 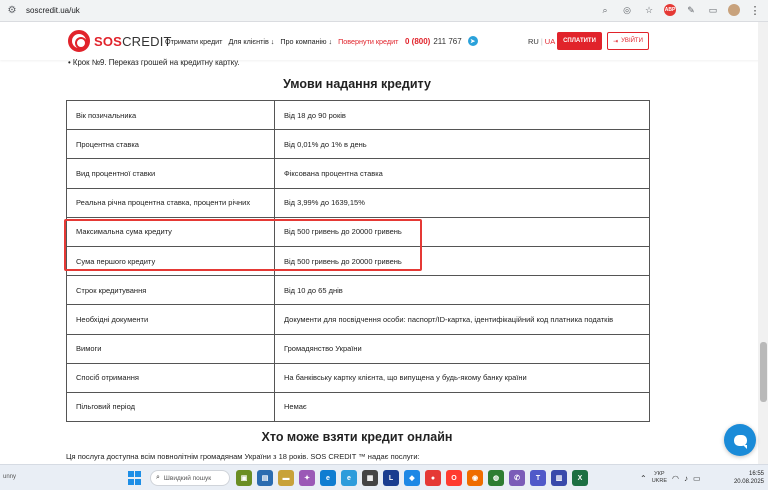 I want to click on row-value: Від 10 до 65 днів, so click(x=462, y=290).